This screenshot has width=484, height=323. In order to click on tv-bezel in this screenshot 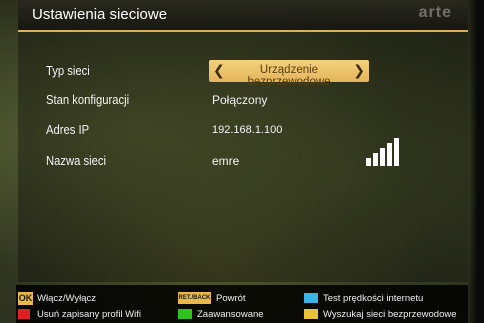, I will do `click(476, 161)`.